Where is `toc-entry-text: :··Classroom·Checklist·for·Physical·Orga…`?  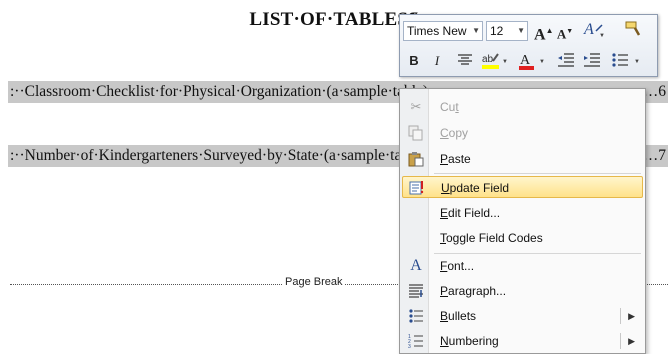 toc-entry-text: :··Classroom·Checklist·for·Physical·Orga… is located at coordinates (219, 91).